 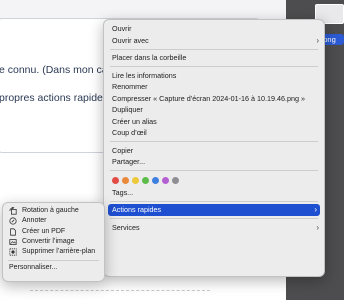 I want to click on document-icon, so click(x=13, y=232).